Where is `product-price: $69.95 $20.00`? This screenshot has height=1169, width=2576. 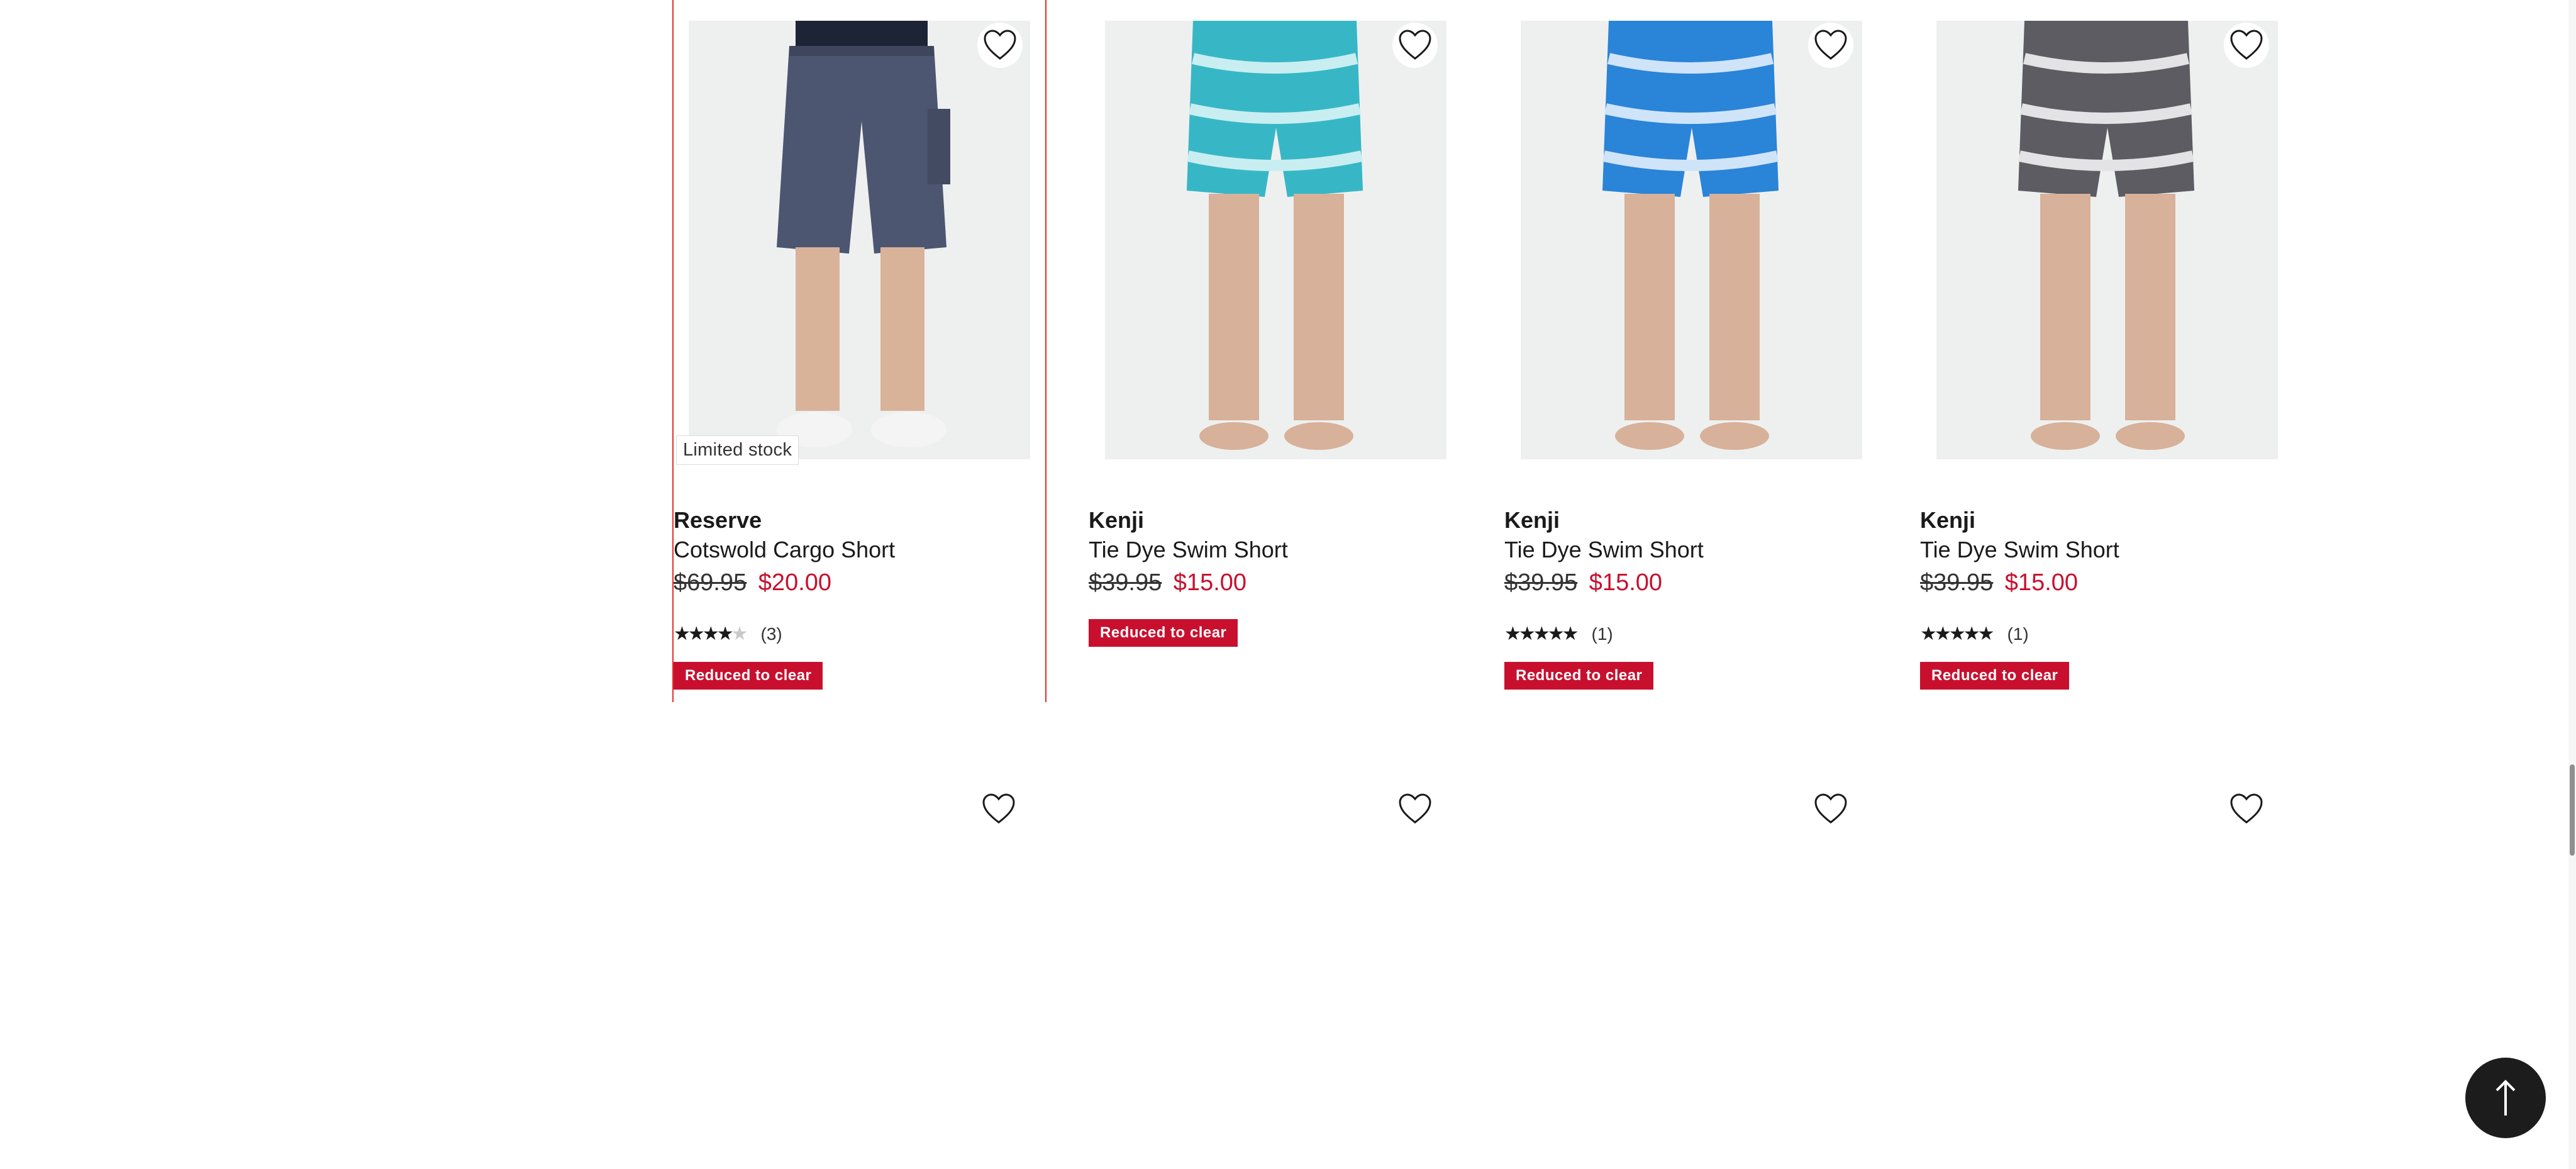 product-price: $69.95 $20.00 is located at coordinates (752, 583).